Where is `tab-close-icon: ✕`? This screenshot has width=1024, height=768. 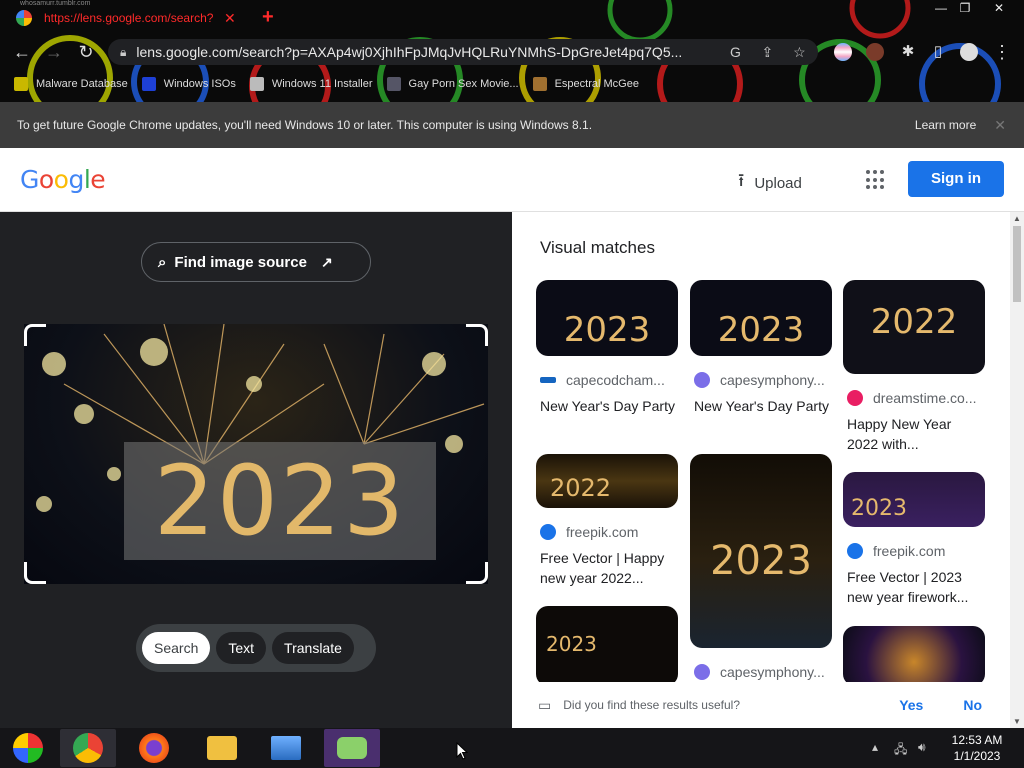
tab-close-icon: ✕ is located at coordinates (230, 18).